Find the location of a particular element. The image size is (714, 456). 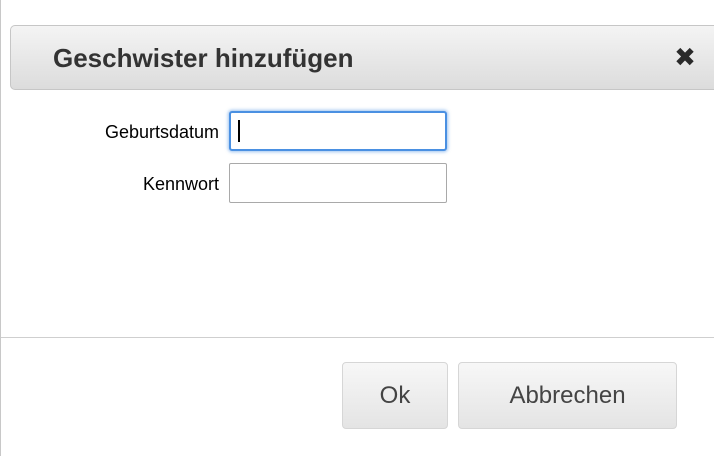

cancel-button: Abbrechen is located at coordinates (567, 395).